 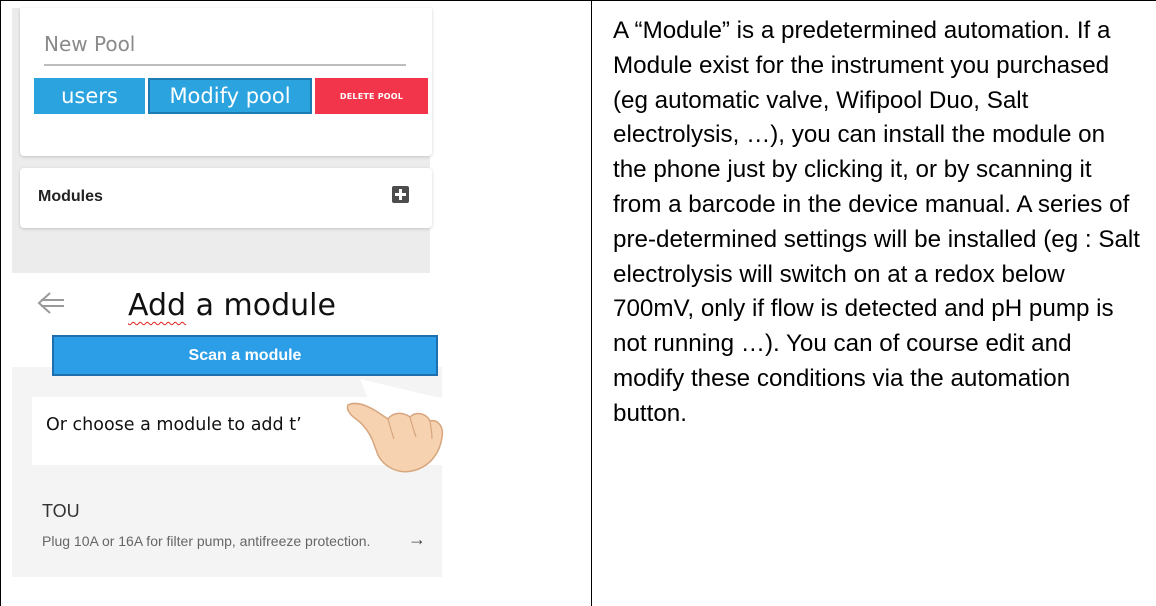 What do you see at coordinates (292, 425) in the screenshot?
I see `choose-tail: t’` at bounding box center [292, 425].